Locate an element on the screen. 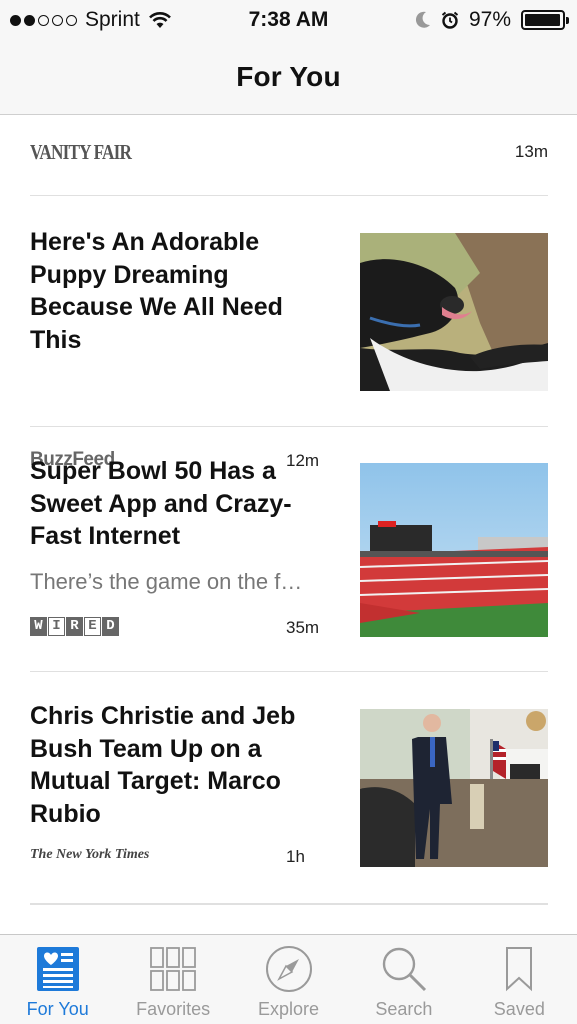 Image resolution: width=577 pixels, height=1024 pixels. moon-icon is located at coordinates (422, 19).